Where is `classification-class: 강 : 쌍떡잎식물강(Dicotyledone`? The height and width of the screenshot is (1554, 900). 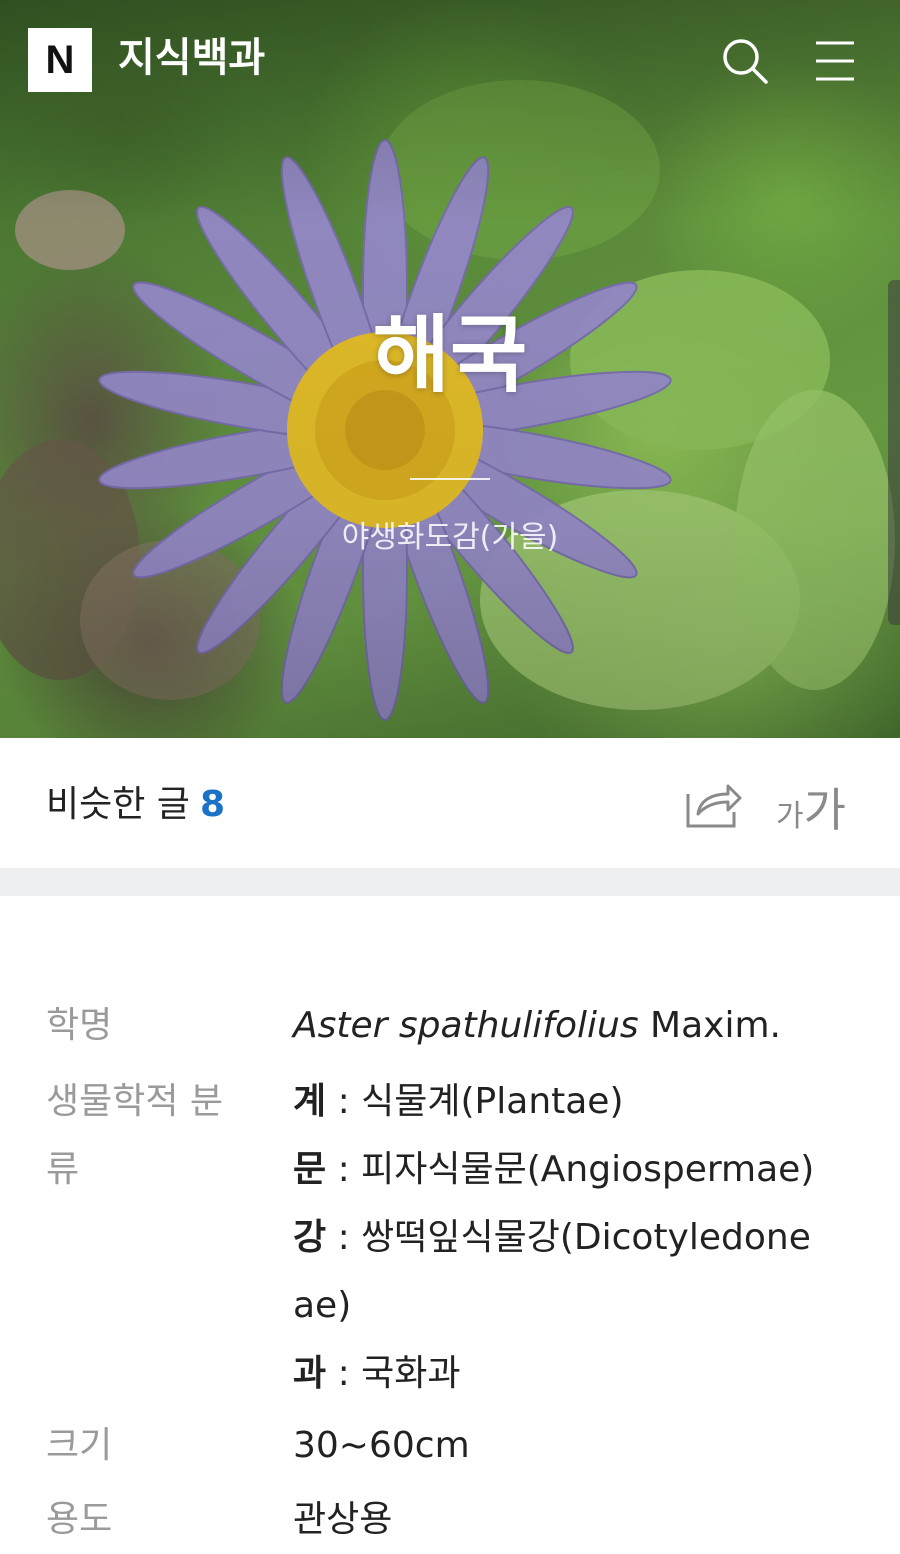
classification-class: 강 : 쌍떡잎식물강(Dicotyledone is located at coordinates (573, 1238).